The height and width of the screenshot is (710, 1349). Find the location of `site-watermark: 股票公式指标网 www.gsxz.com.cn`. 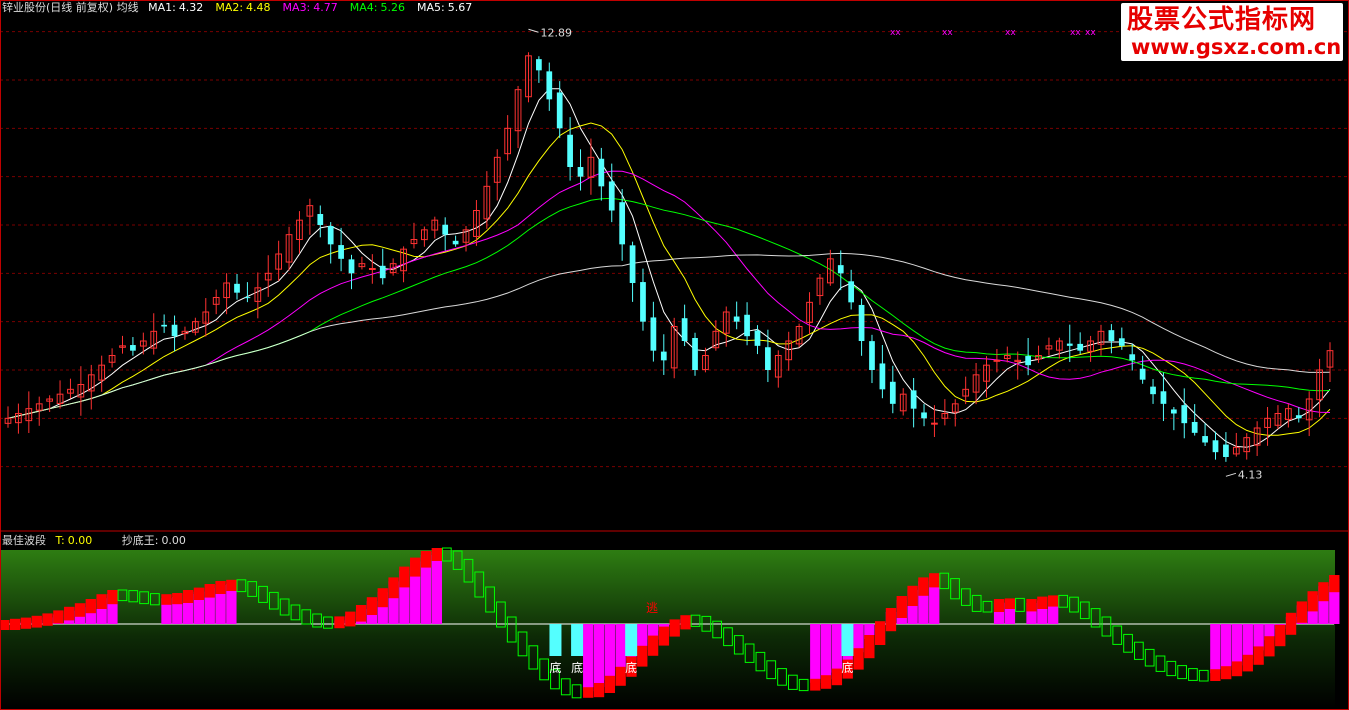

site-watermark: 股票公式指标网 www.gsxz.com.cn is located at coordinates (1232, 32).